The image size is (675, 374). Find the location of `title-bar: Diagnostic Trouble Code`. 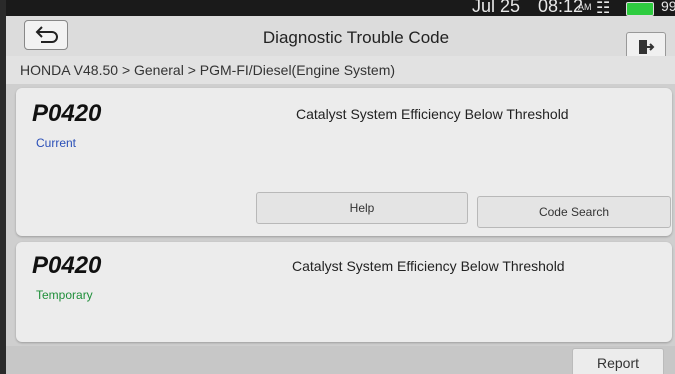

title-bar: Diagnostic Trouble Code is located at coordinates (340, 39).